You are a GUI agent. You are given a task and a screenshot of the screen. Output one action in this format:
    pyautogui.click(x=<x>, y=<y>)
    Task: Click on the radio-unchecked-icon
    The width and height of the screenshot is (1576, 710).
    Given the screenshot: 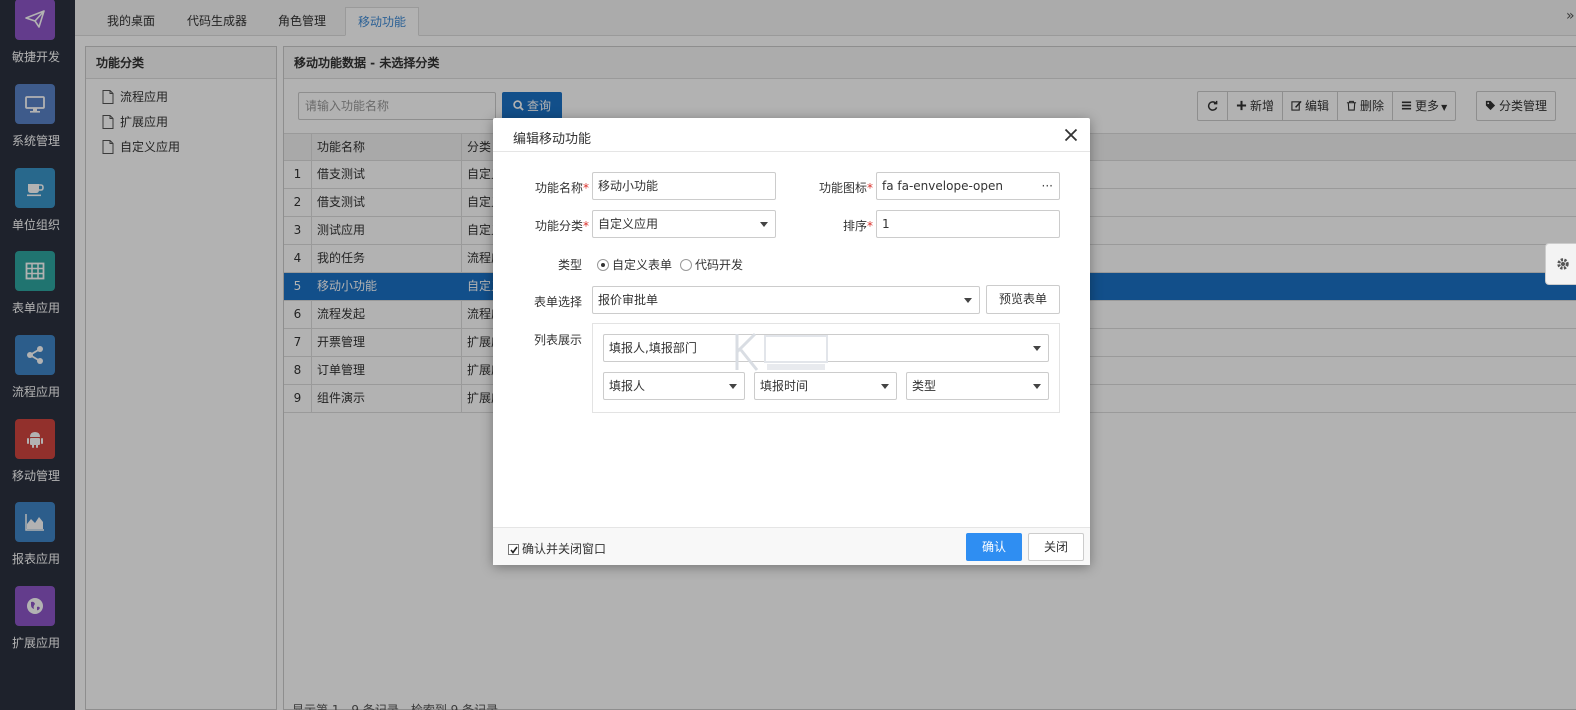 What is the action you would take?
    pyautogui.click(x=686, y=265)
    